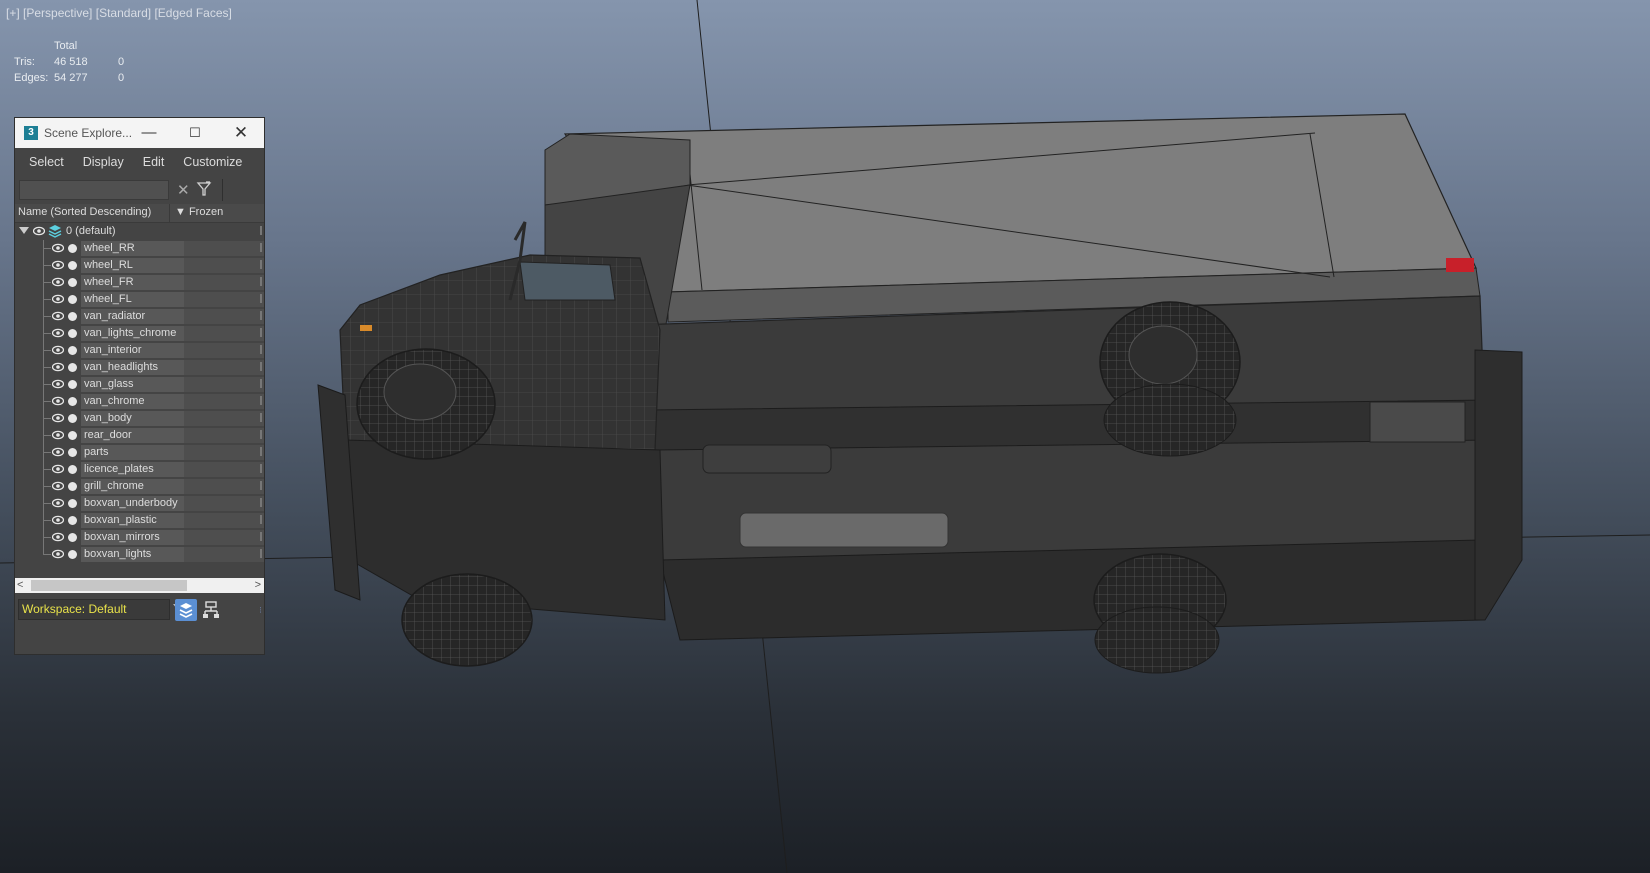 This screenshot has width=1650, height=873. What do you see at coordinates (212, 162) in the screenshot?
I see `menu-customize: Customize` at bounding box center [212, 162].